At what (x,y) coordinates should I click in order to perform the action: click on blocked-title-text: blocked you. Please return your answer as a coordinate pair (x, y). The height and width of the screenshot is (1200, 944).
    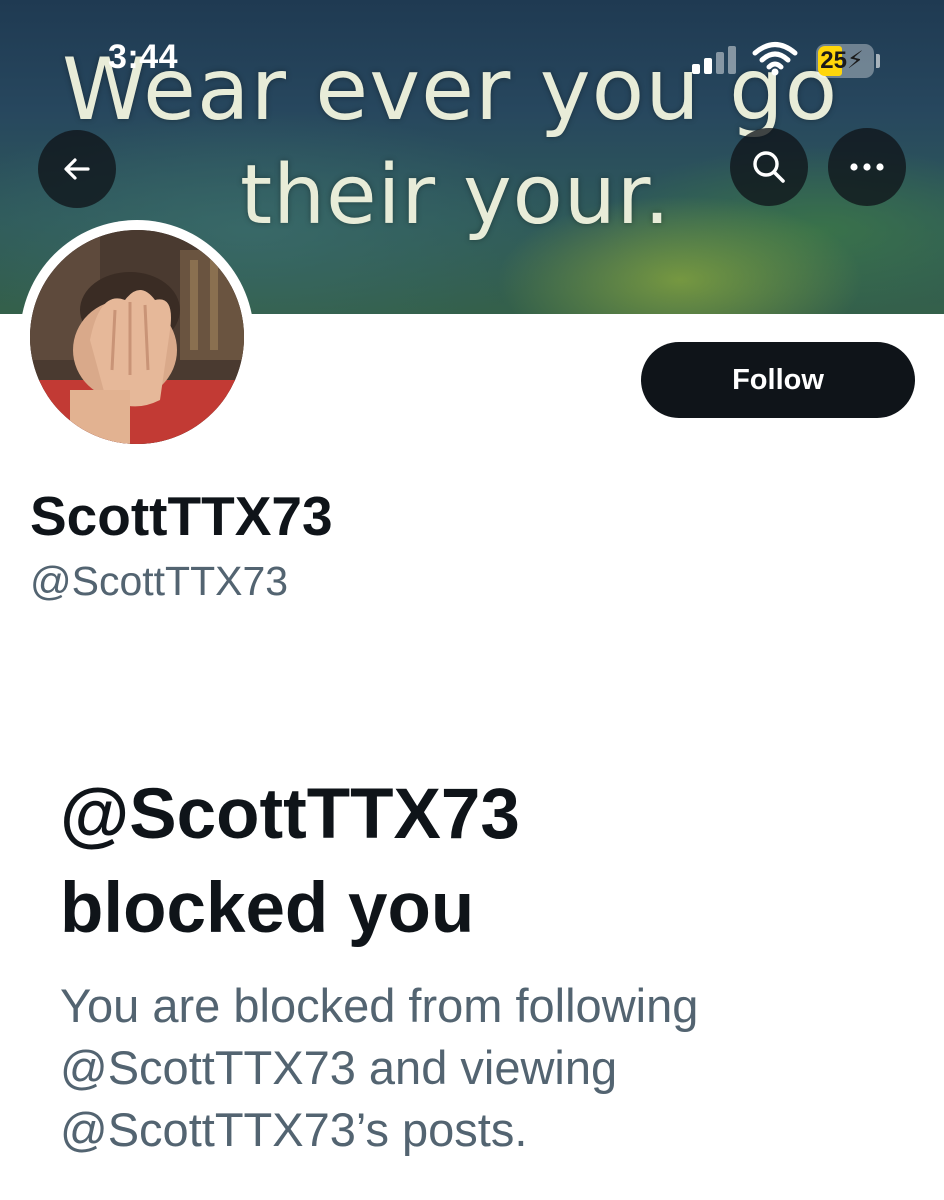
    Looking at the image, I should click on (267, 908).